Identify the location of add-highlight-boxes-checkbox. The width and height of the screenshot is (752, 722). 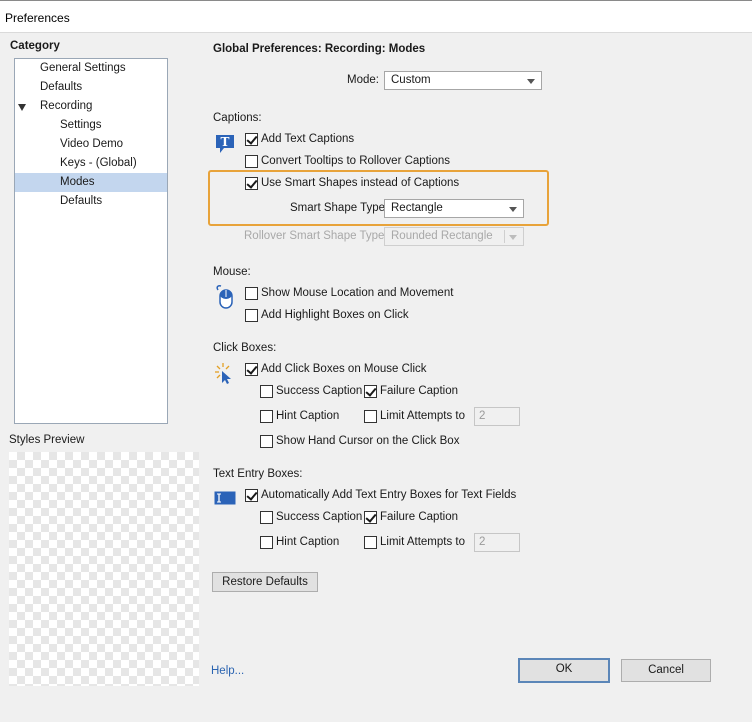
(251, 315).